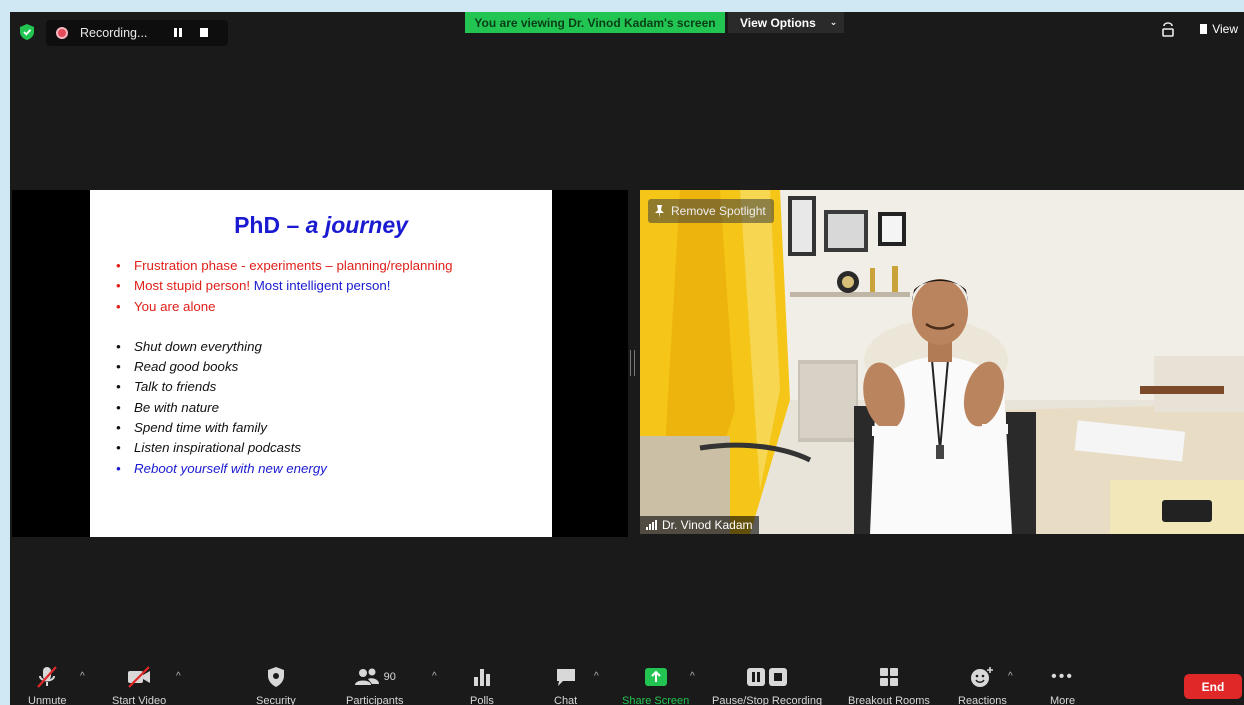  I want to click on polls-label: Polls, so click(482, 700).